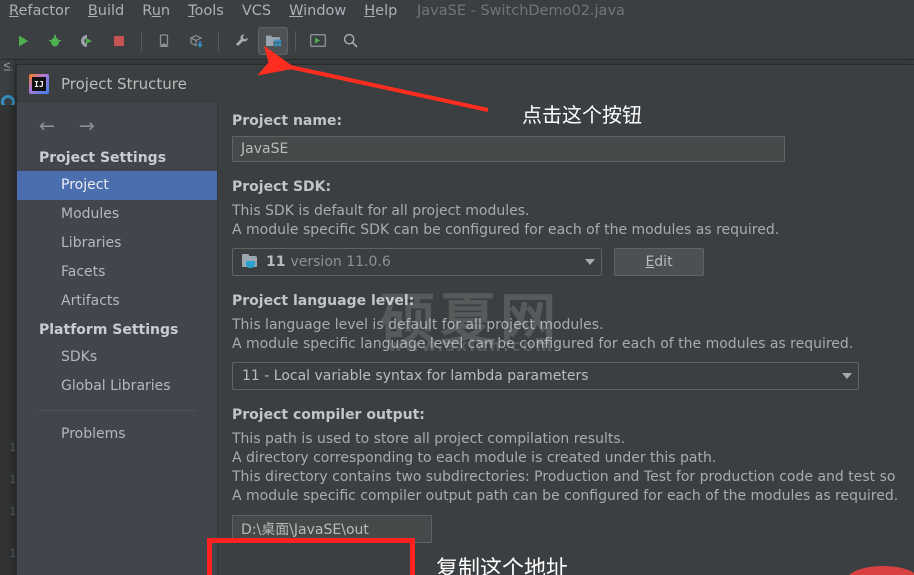 This screenshot has width=914, height=575. I want to click on sidebar-item-sdks: SDKs, so click(117, 357).